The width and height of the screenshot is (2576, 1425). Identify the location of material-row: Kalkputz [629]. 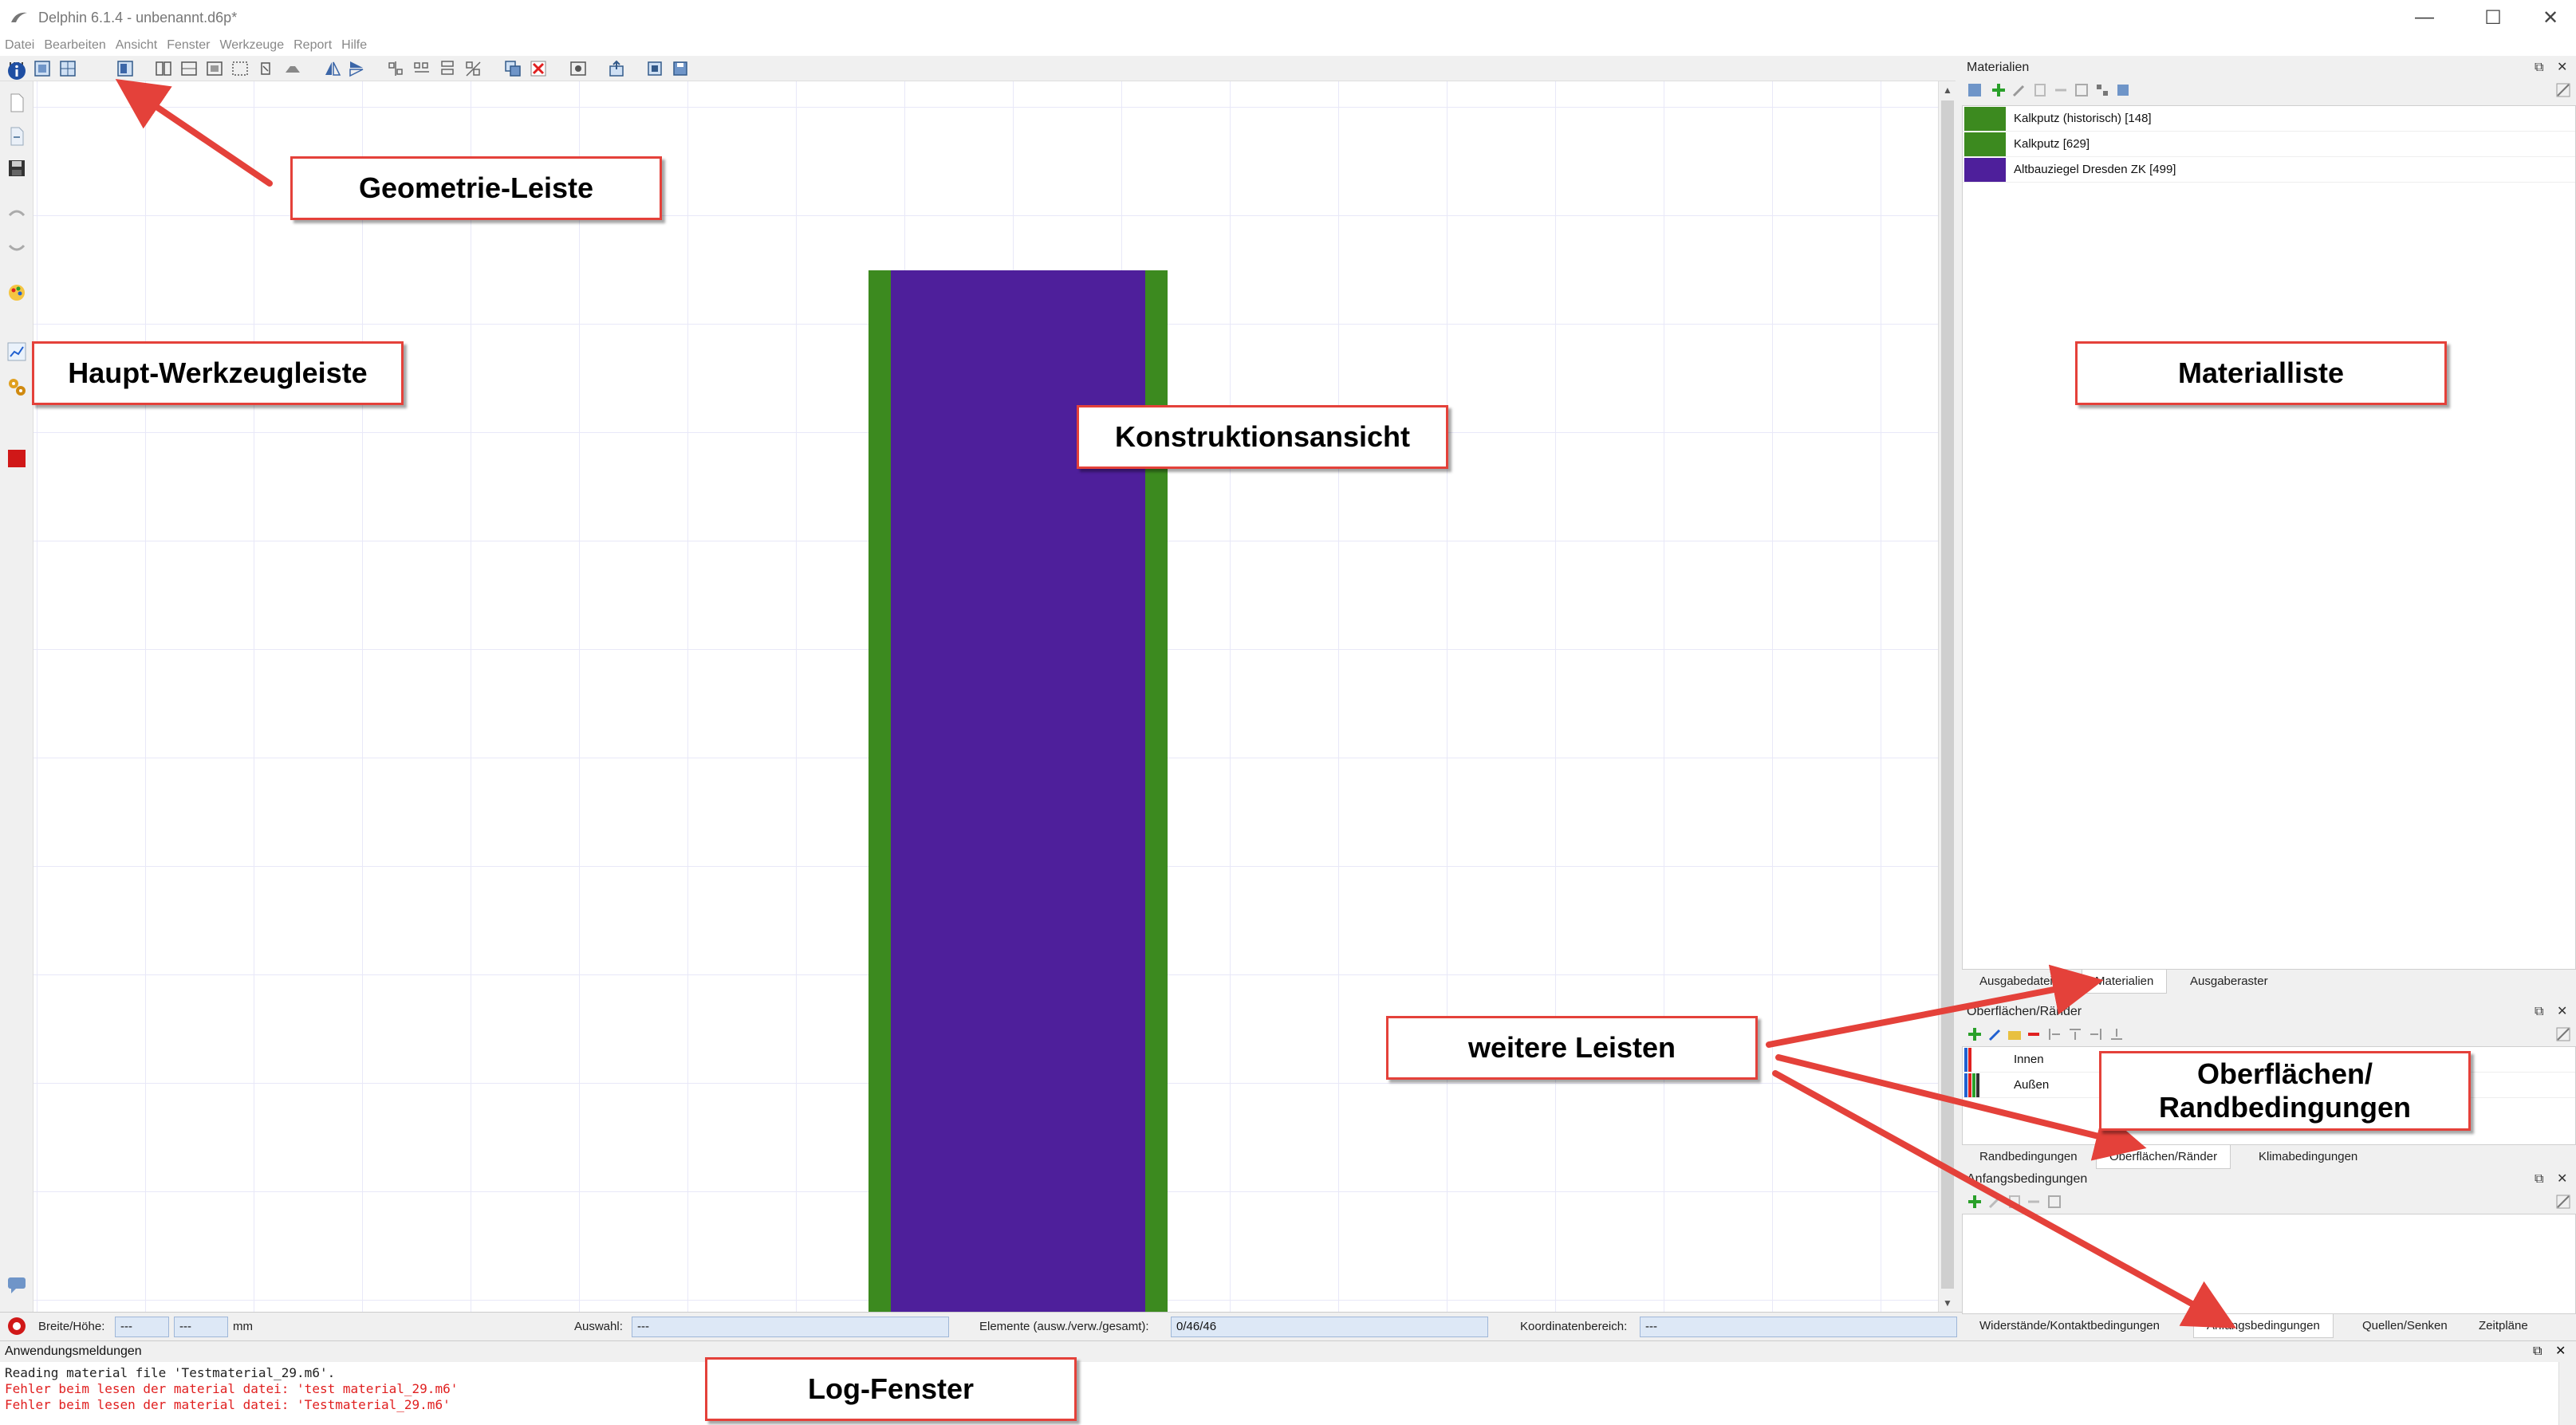
(2269, 144).